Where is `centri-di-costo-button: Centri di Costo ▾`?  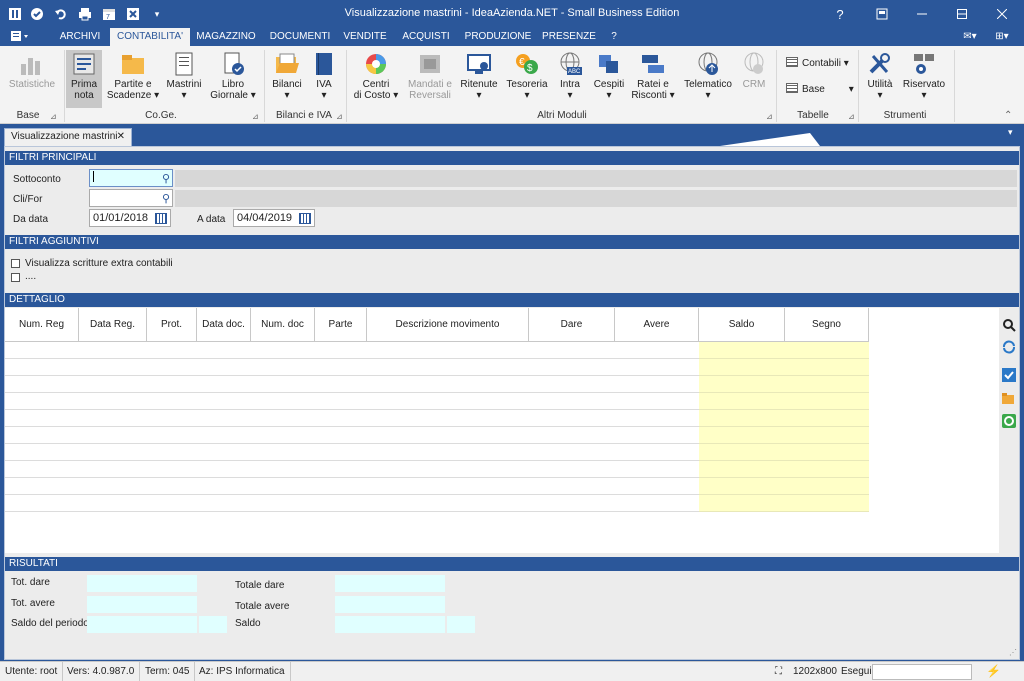 centri-di-costo-button: Centri di Costo ▾ is located at coordinates (376, 79).